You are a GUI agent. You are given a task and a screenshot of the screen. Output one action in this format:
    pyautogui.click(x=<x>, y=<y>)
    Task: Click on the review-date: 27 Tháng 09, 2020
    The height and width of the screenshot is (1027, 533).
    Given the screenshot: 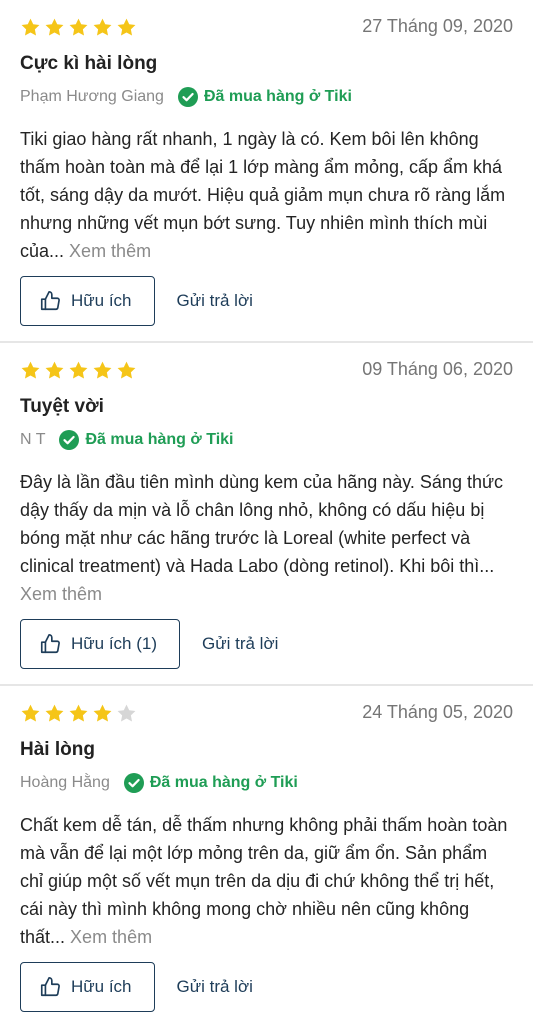 What is the action you would take?
    pyautogui.click(x=437, y=26)
    